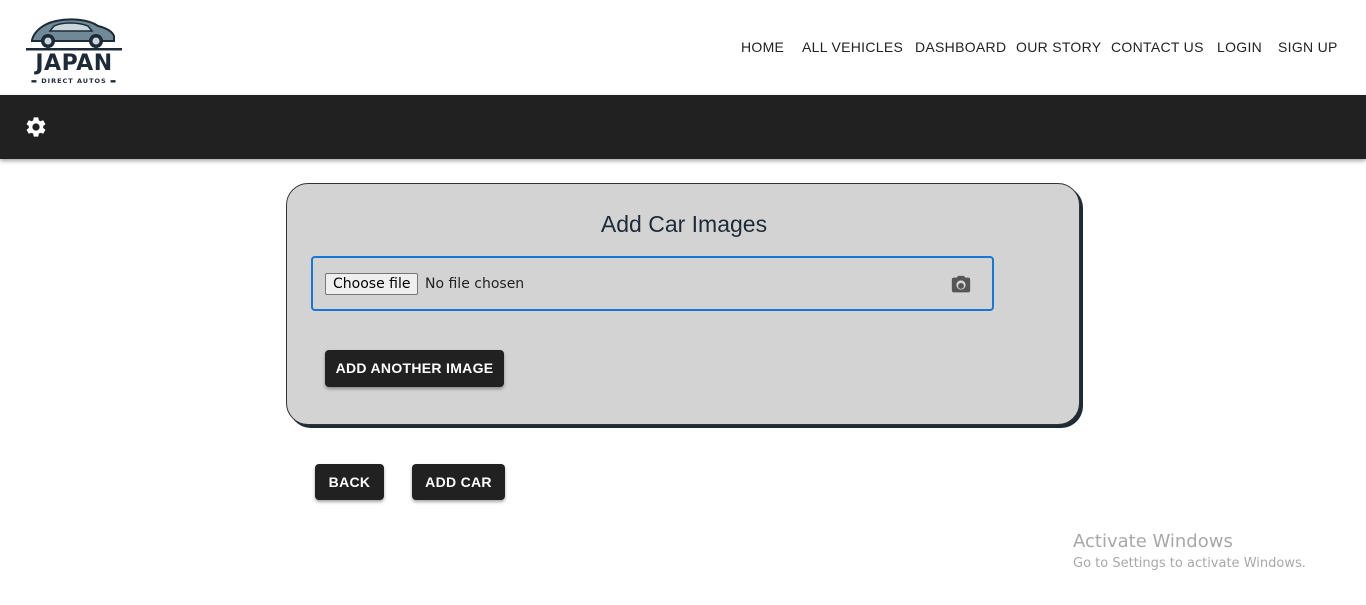 The image size is (1366, 605). Describe the element at coordinates (372, 284) in the screenshot. I see `choose-file-button: Choose file` at that location.